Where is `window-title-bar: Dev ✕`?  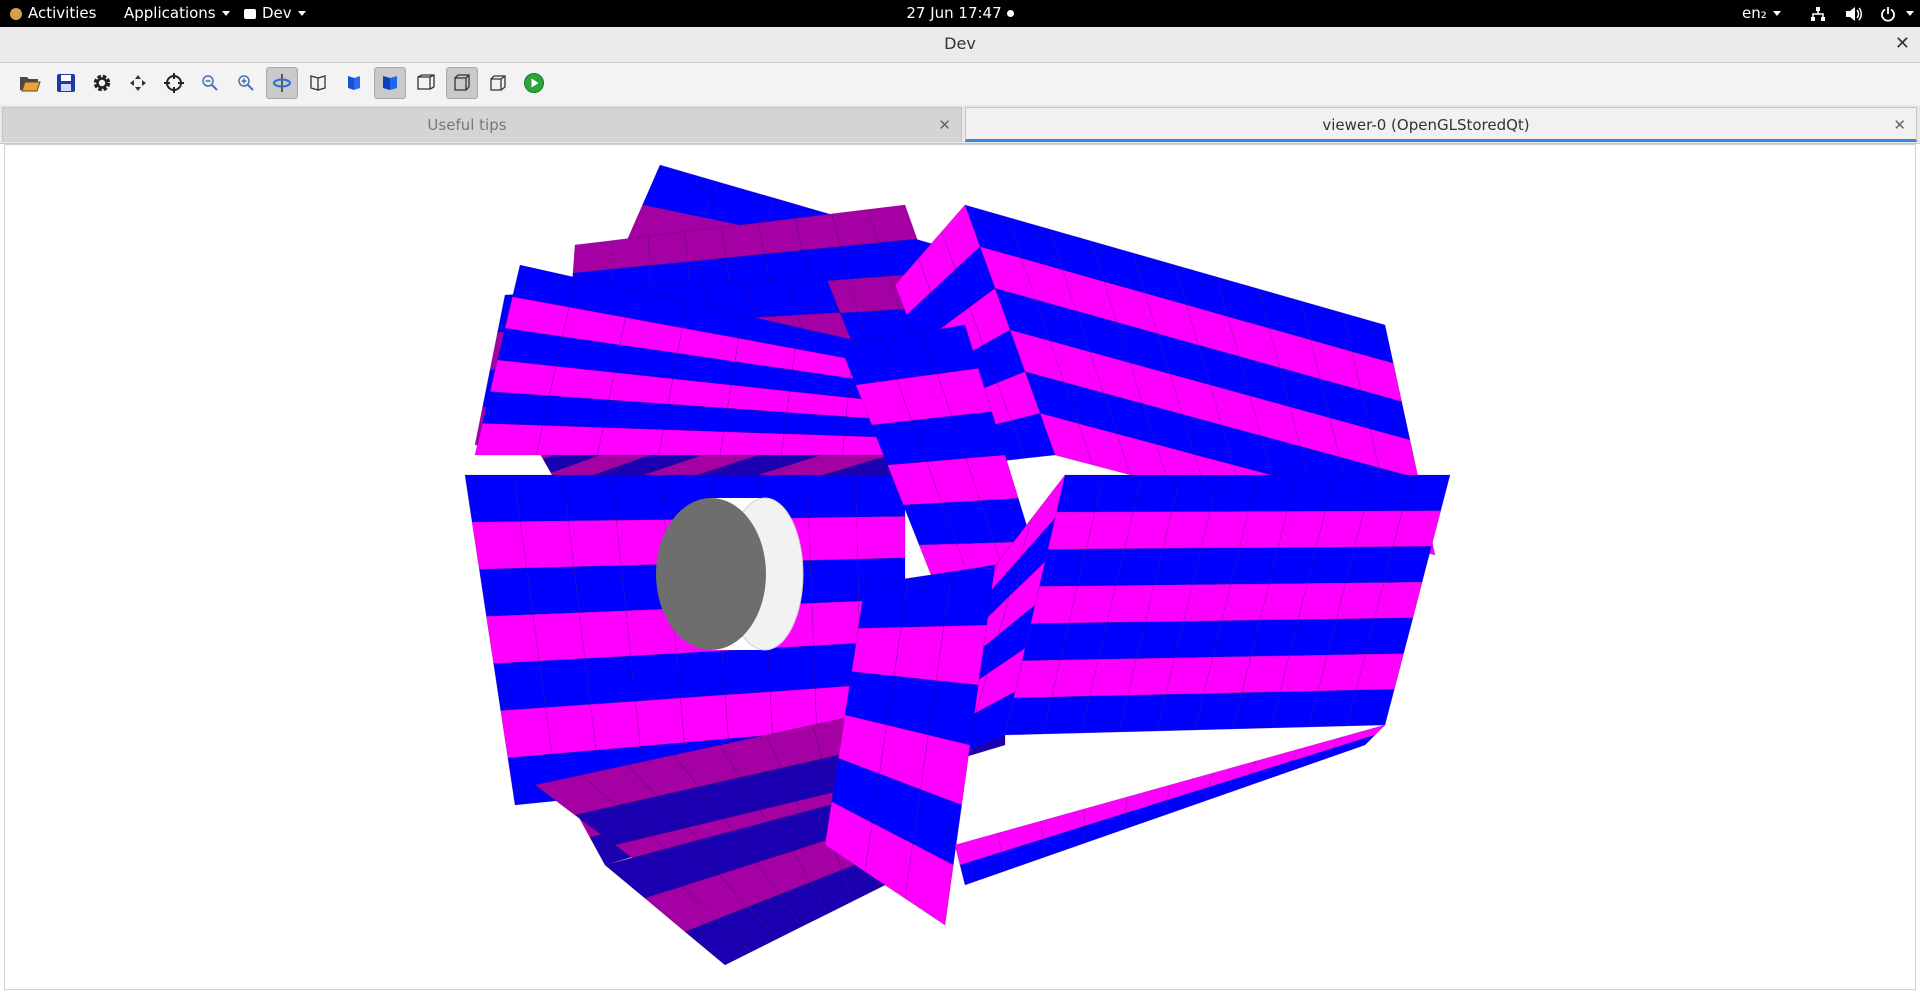 window-title-bar: Dev ✕ is located at coordinates (960, 45).